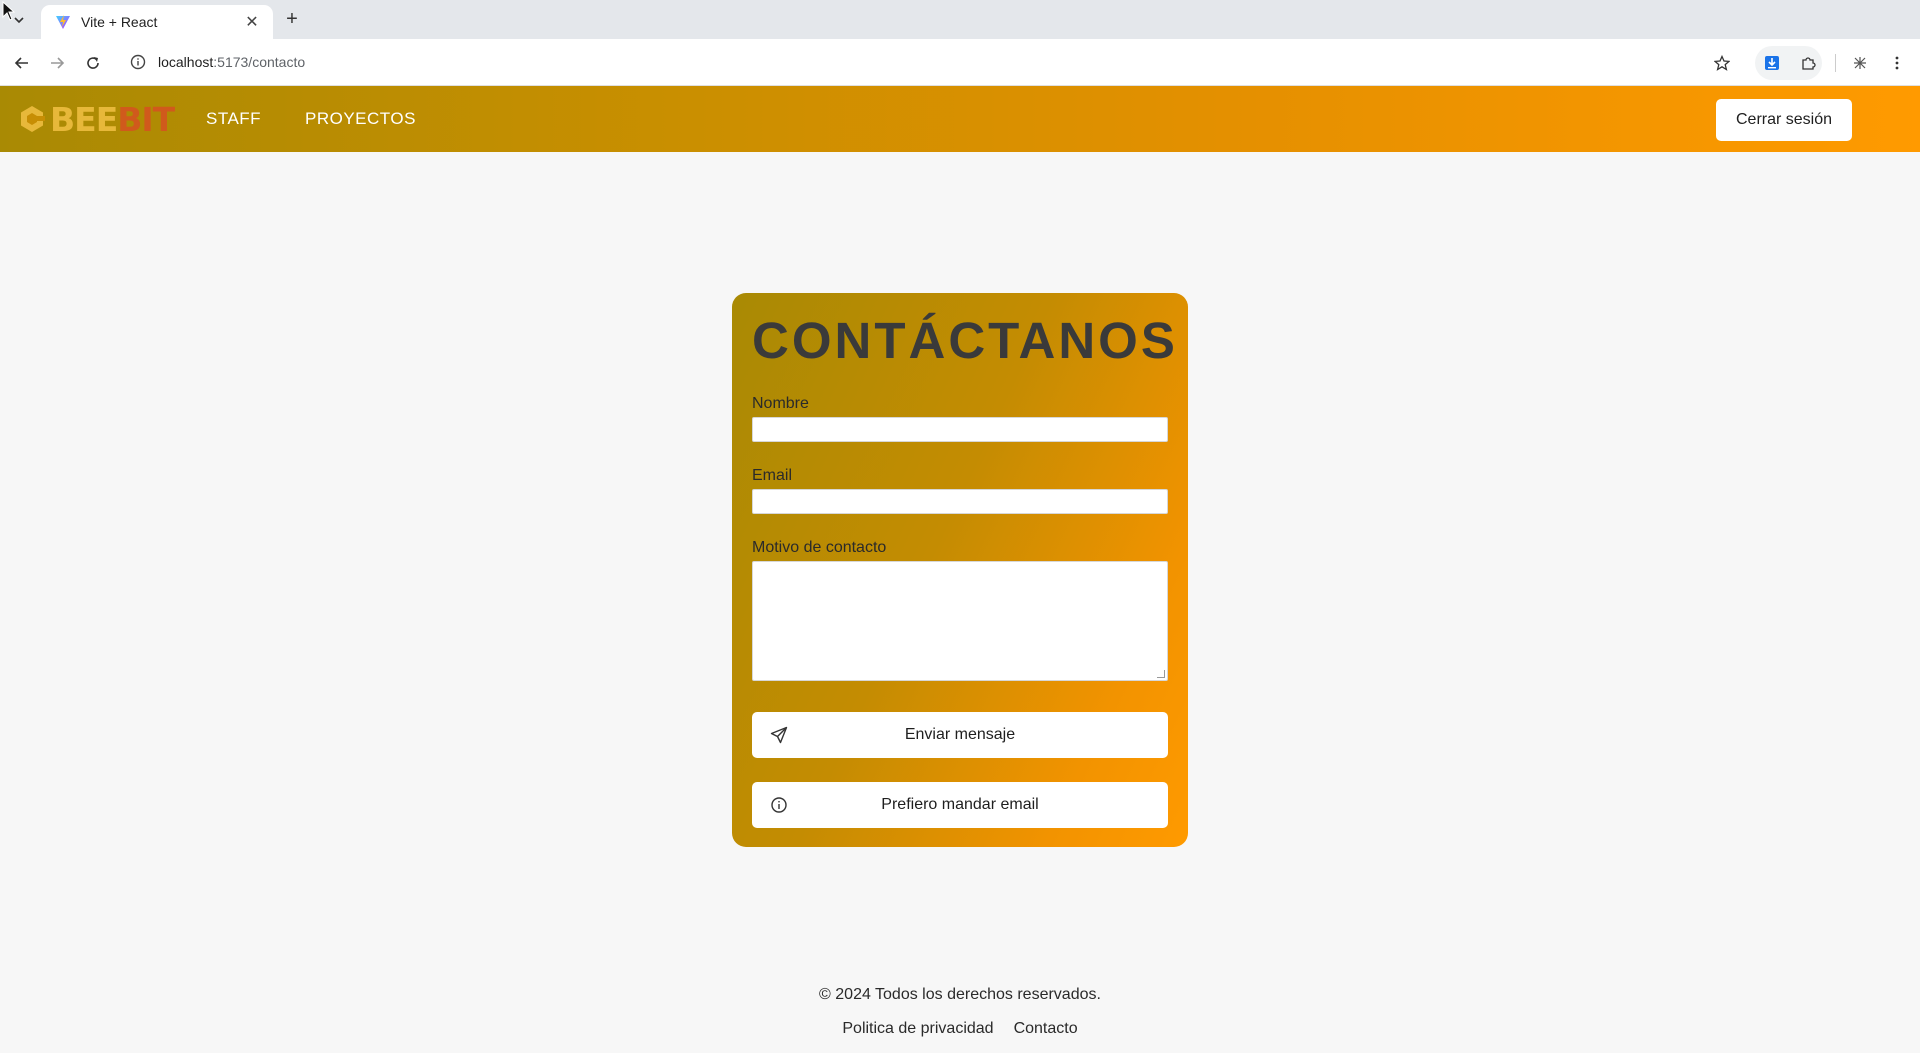 The width and height of the screenshot is (1920, 1053). What do you see at coordinates (960, 119) in the screenshot?
I see `app-navbar: BEE BIT STAFF PROYECTOS Cerrar sesión` at bounding box center [960, 119].